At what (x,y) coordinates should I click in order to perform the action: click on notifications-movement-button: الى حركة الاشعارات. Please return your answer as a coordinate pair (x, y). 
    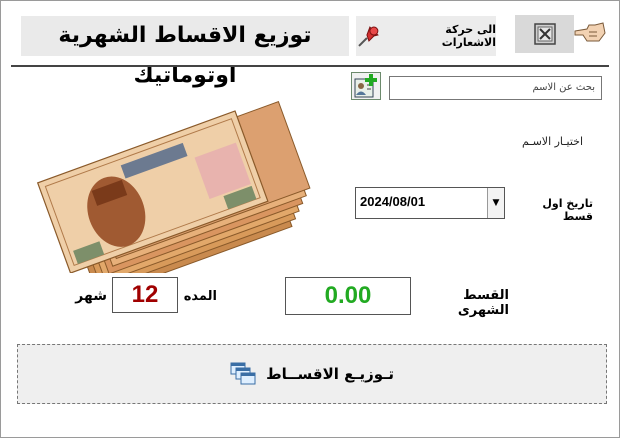
    Looking at the image, I should click on (426, 36).